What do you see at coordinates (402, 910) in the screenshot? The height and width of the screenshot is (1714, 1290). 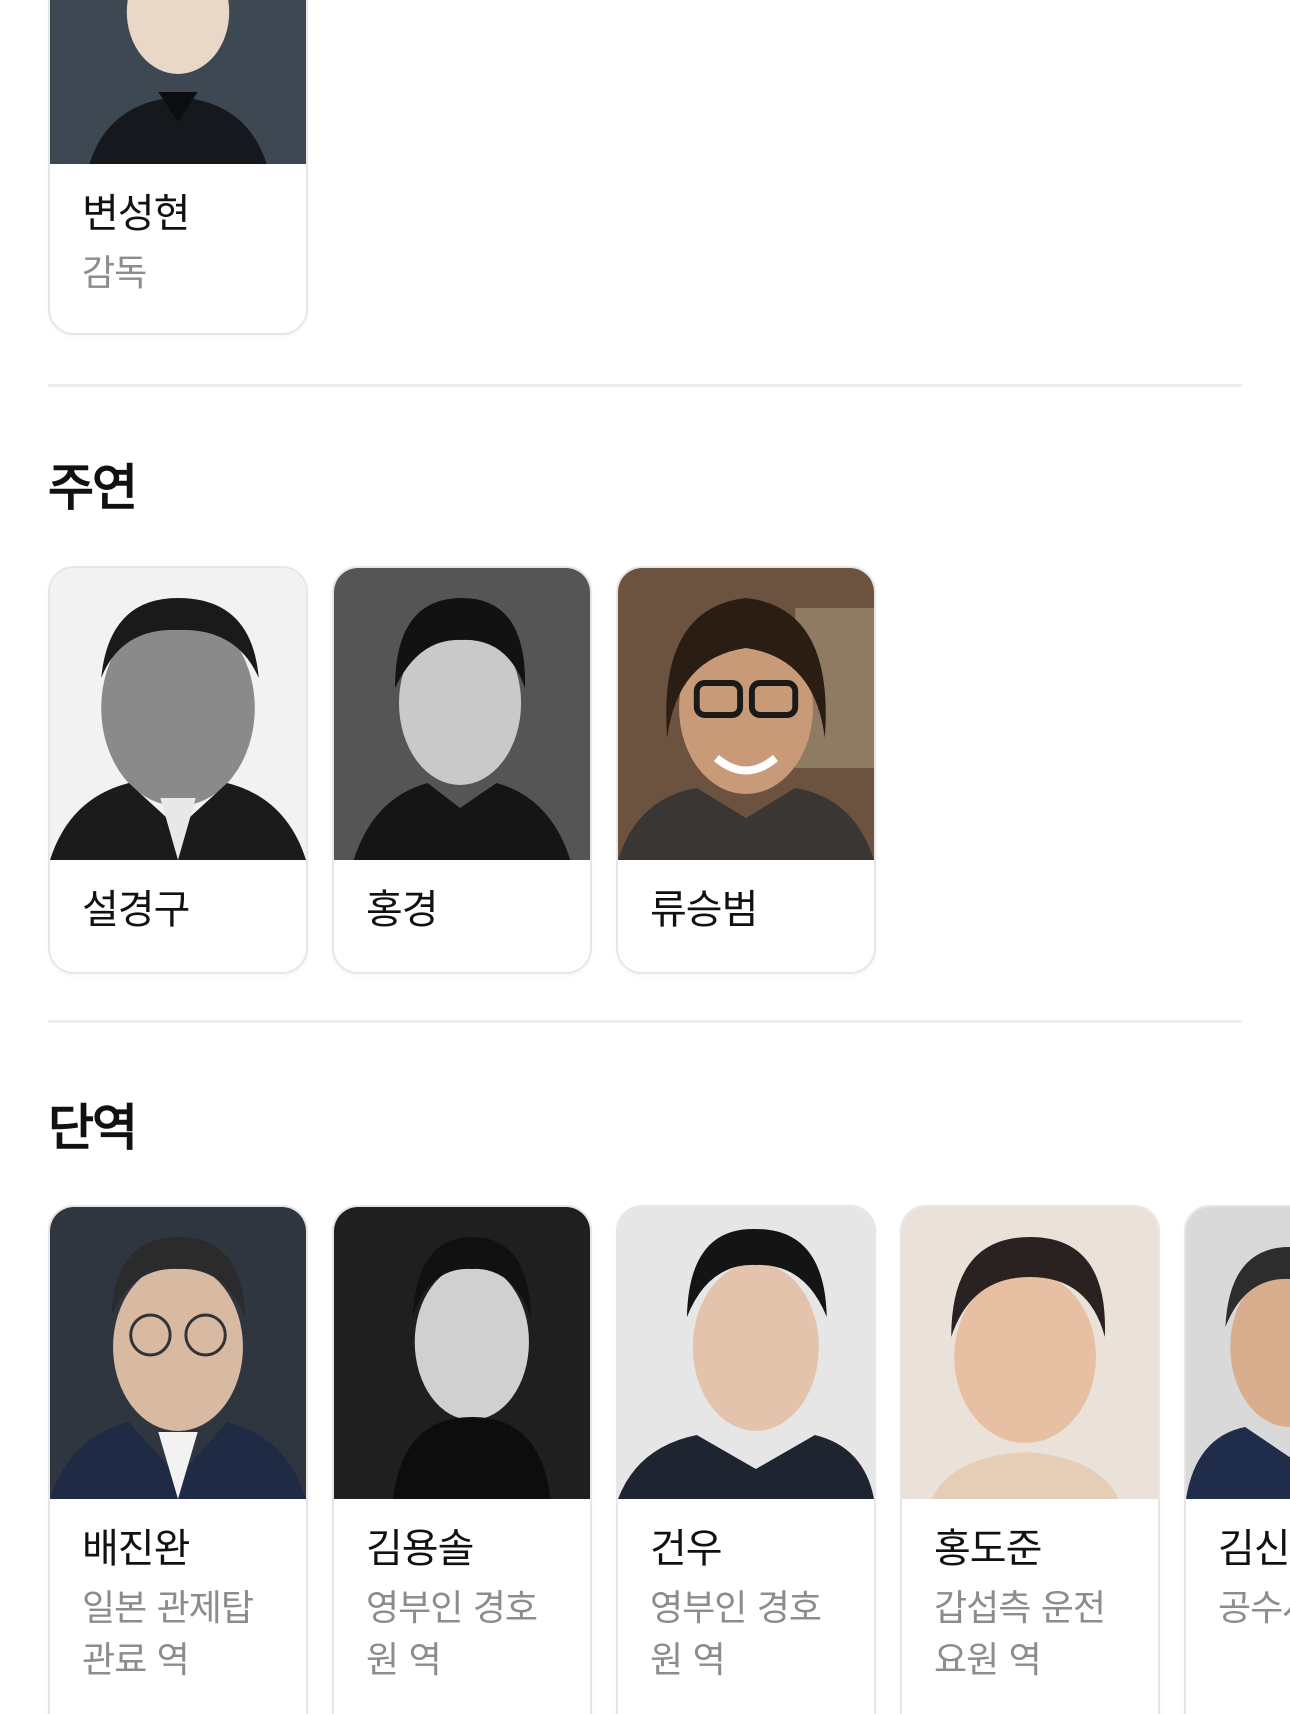 I see `actor-name: 홍경` at bounding box center [402, 910].